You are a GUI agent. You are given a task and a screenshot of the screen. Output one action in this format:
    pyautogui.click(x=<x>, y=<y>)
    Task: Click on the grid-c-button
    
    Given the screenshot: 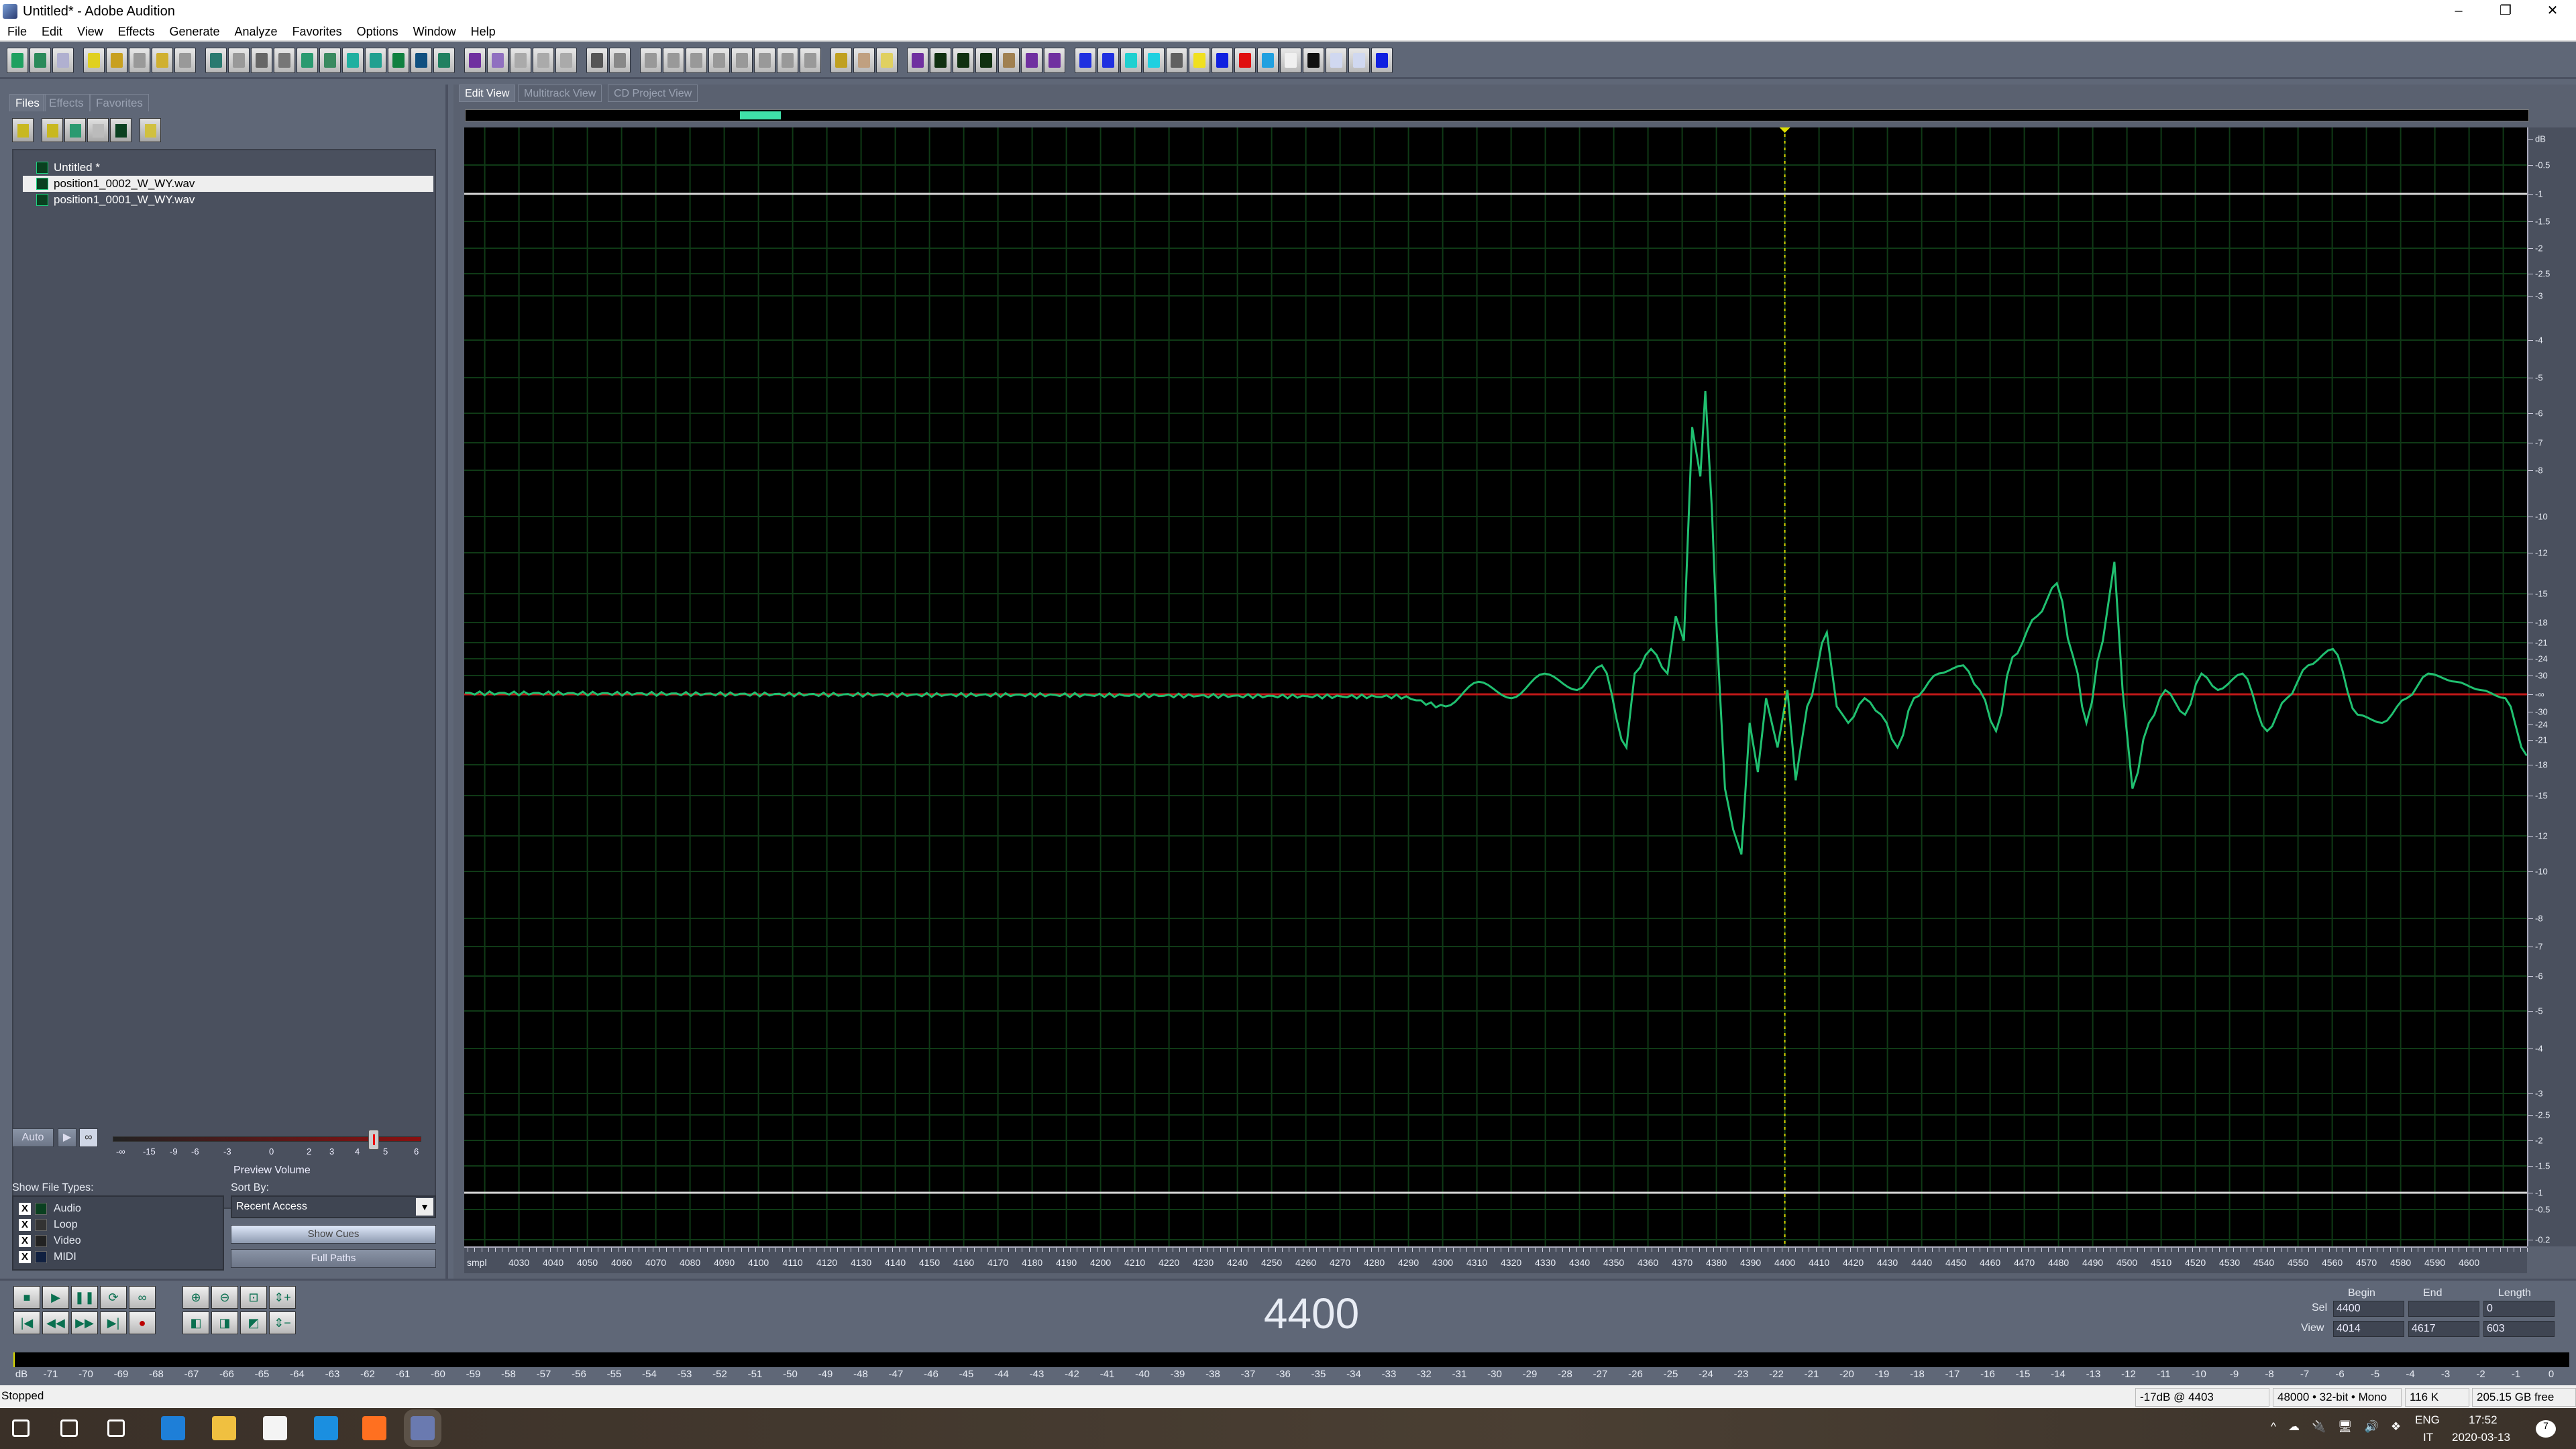 What is the action you would take?
    pyautogui.click(x=566, y=60)
    